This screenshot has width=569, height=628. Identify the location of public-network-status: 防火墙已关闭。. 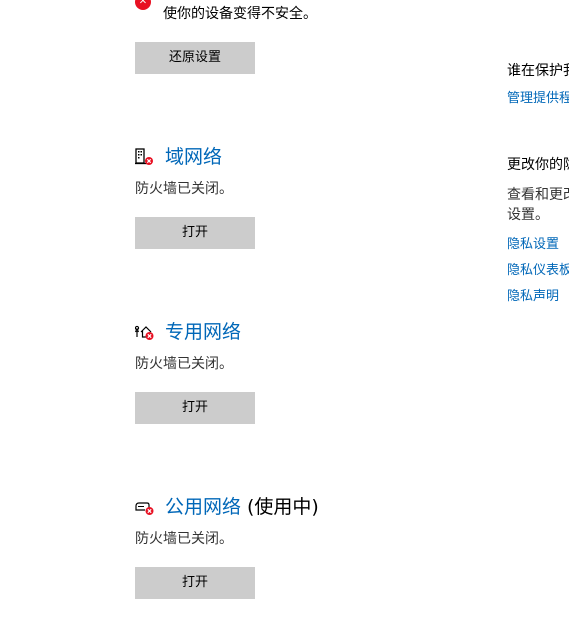
(184, 539).